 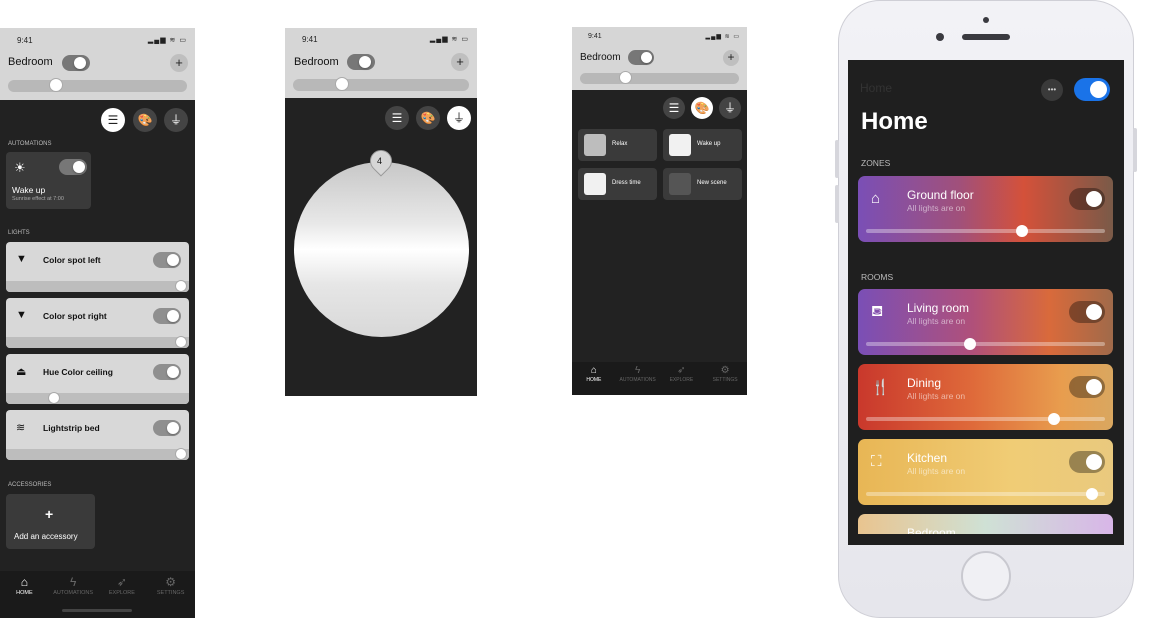 I want to click on lightning-icon: ϟ, so click(x=73, y=582).